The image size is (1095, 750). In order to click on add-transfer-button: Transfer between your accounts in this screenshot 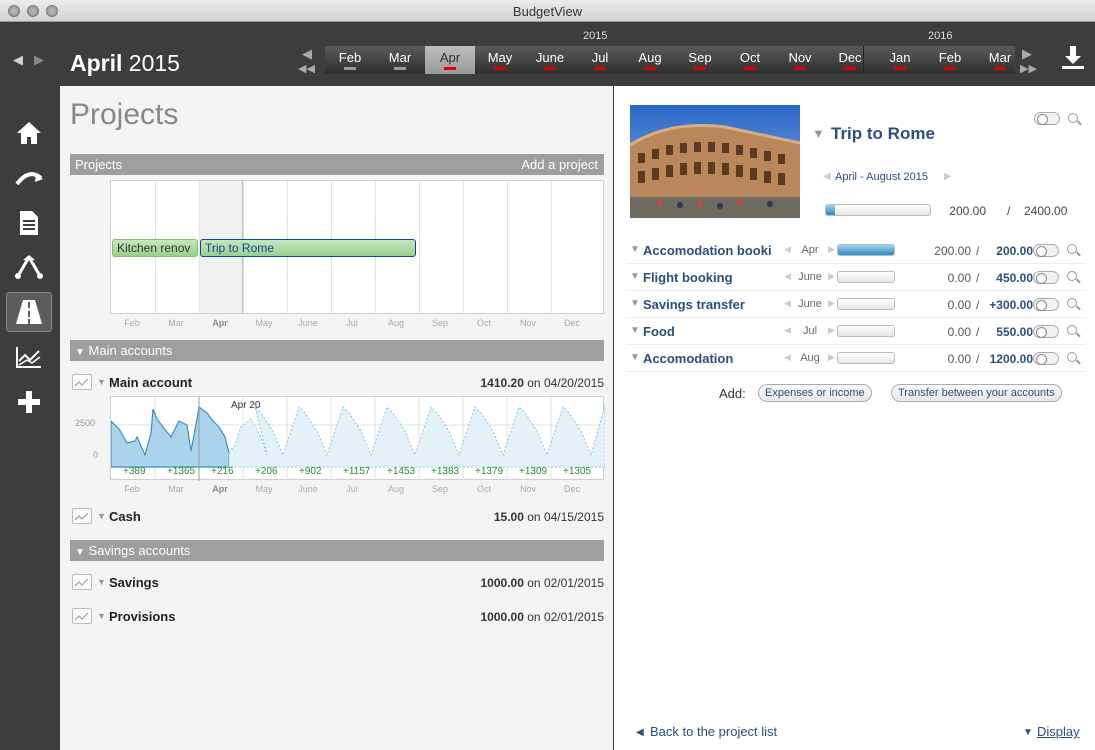, I will do `click(976, 393)`.